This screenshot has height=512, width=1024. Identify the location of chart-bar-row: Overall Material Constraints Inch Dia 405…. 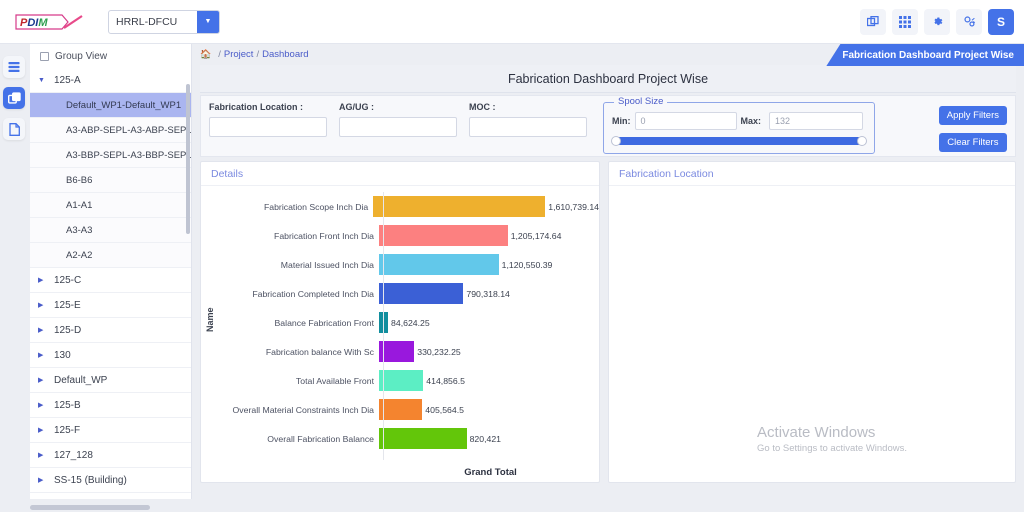
(400, 409).